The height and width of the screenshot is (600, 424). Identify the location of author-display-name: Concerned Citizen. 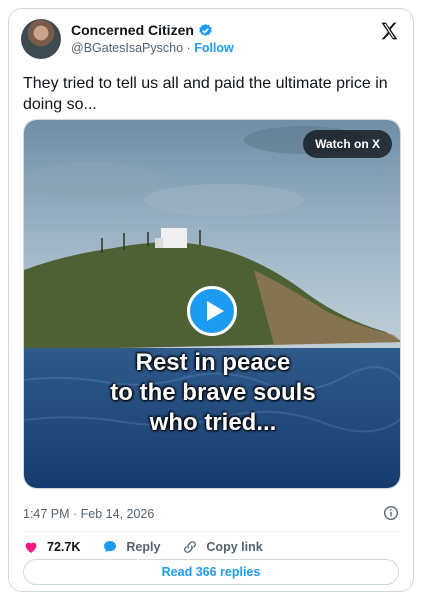
(132, 30).